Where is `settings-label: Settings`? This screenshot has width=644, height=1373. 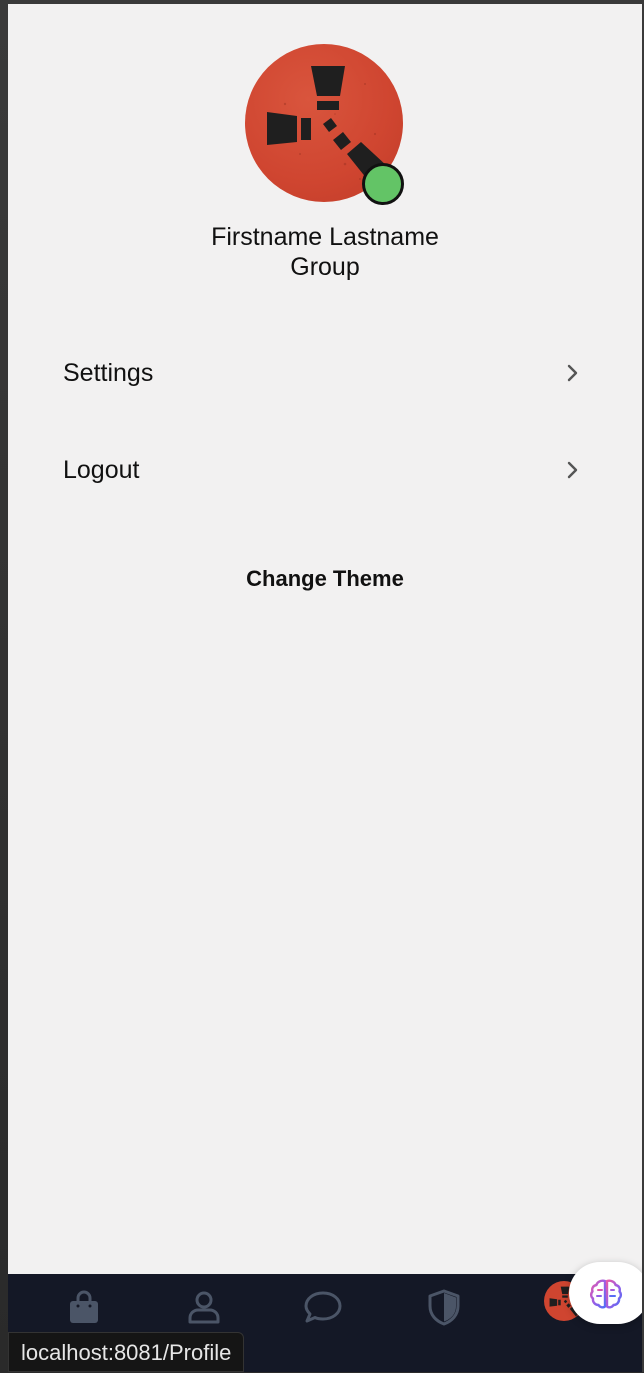 settings-label: Settings is located at coordinates (108, 372).